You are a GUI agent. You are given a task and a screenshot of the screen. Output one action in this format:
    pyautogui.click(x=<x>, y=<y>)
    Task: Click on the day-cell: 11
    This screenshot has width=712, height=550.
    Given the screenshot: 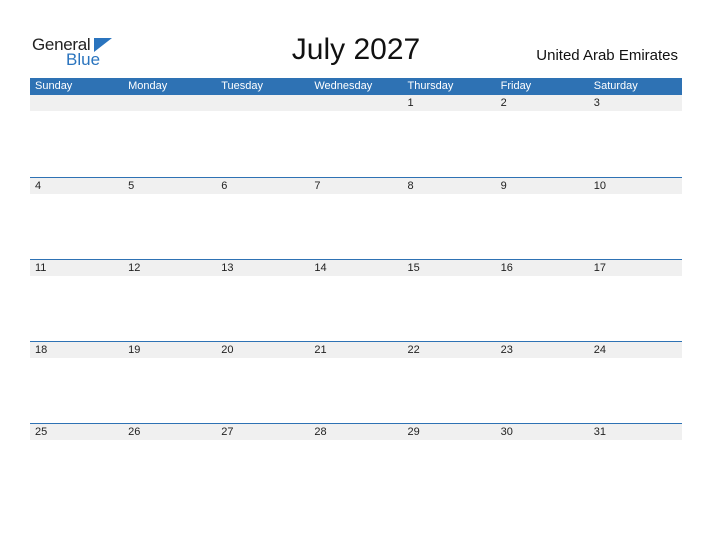 What is the action you would take?
    pyautogui.click(x=41, y=268)
    